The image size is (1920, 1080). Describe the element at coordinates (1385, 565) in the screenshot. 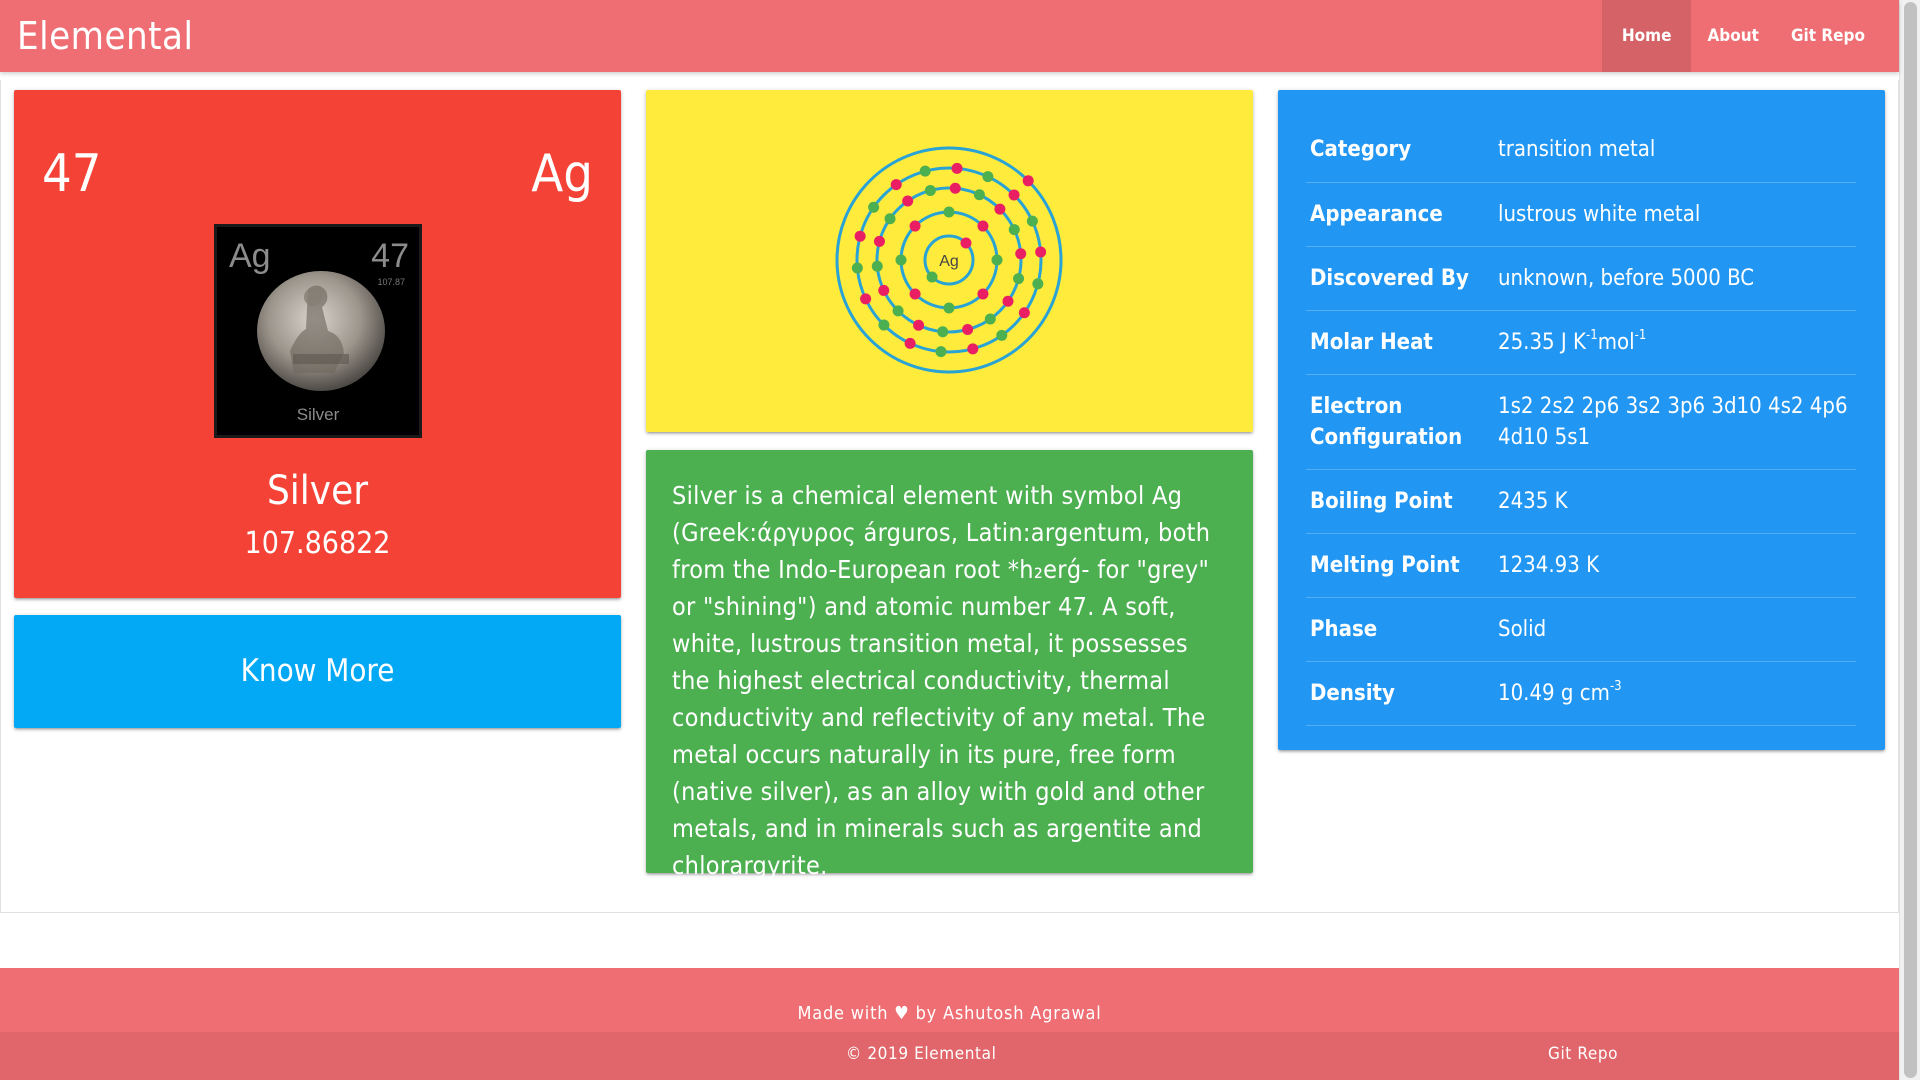

I see `property-label: Melting Point` at that location.